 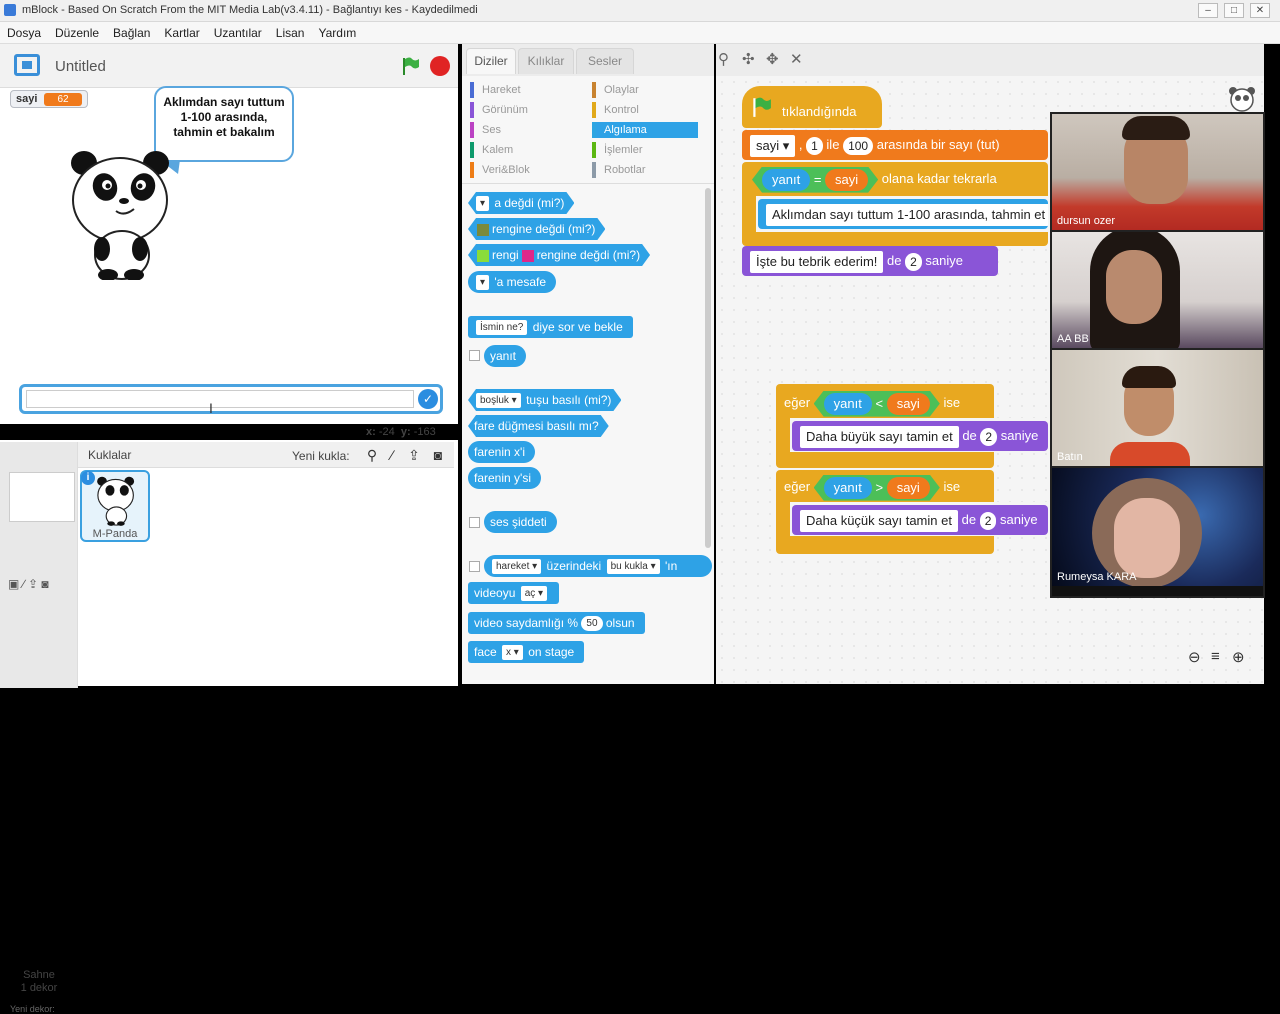 I want to click on checkbox-video, so click(x=474, y=566).